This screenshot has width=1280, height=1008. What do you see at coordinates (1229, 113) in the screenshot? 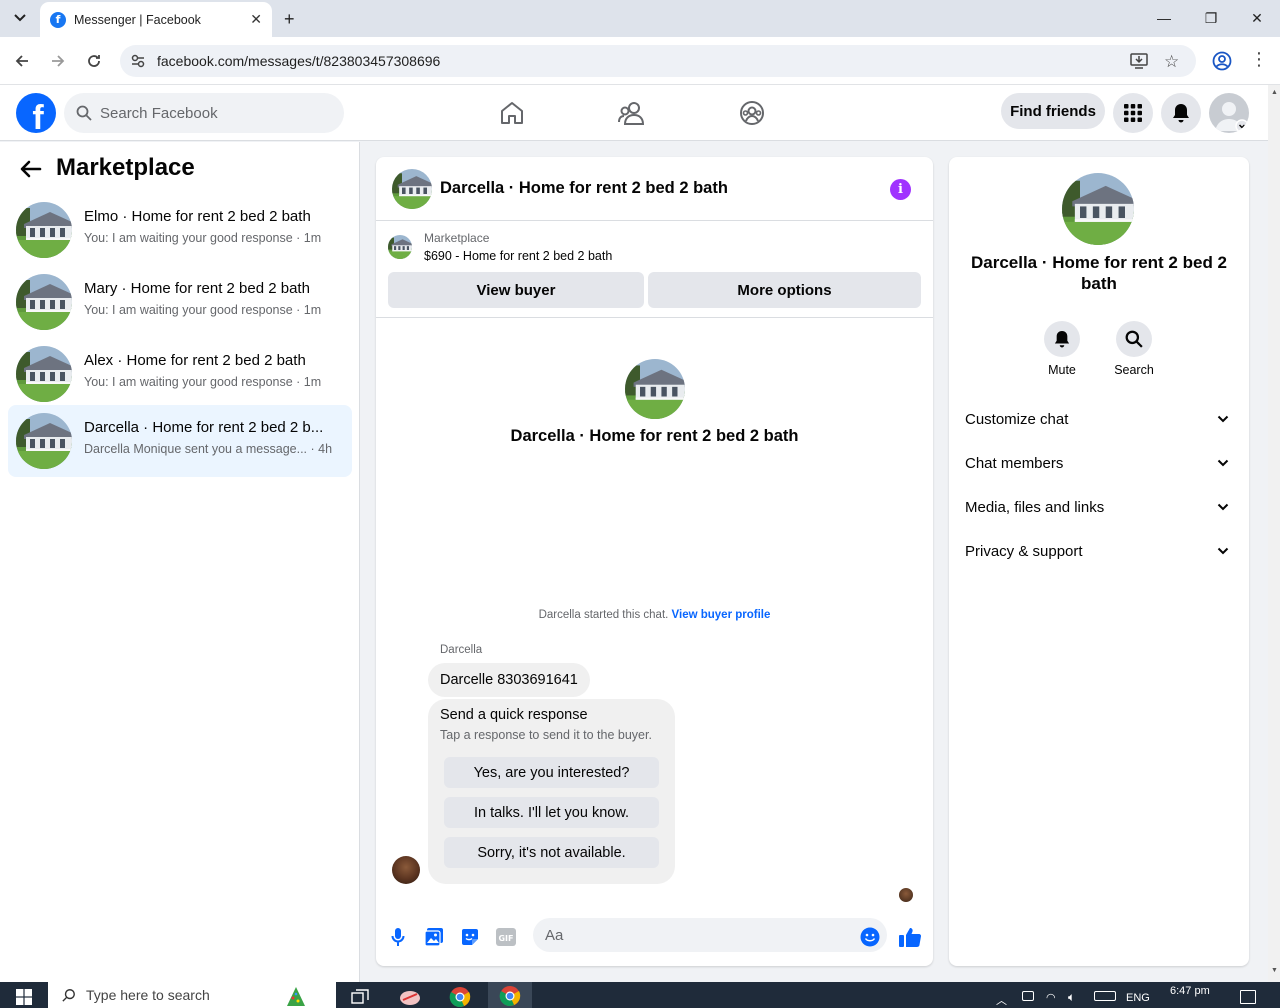
I see `account-avatar-icon` at bounding box center [1229, 113].